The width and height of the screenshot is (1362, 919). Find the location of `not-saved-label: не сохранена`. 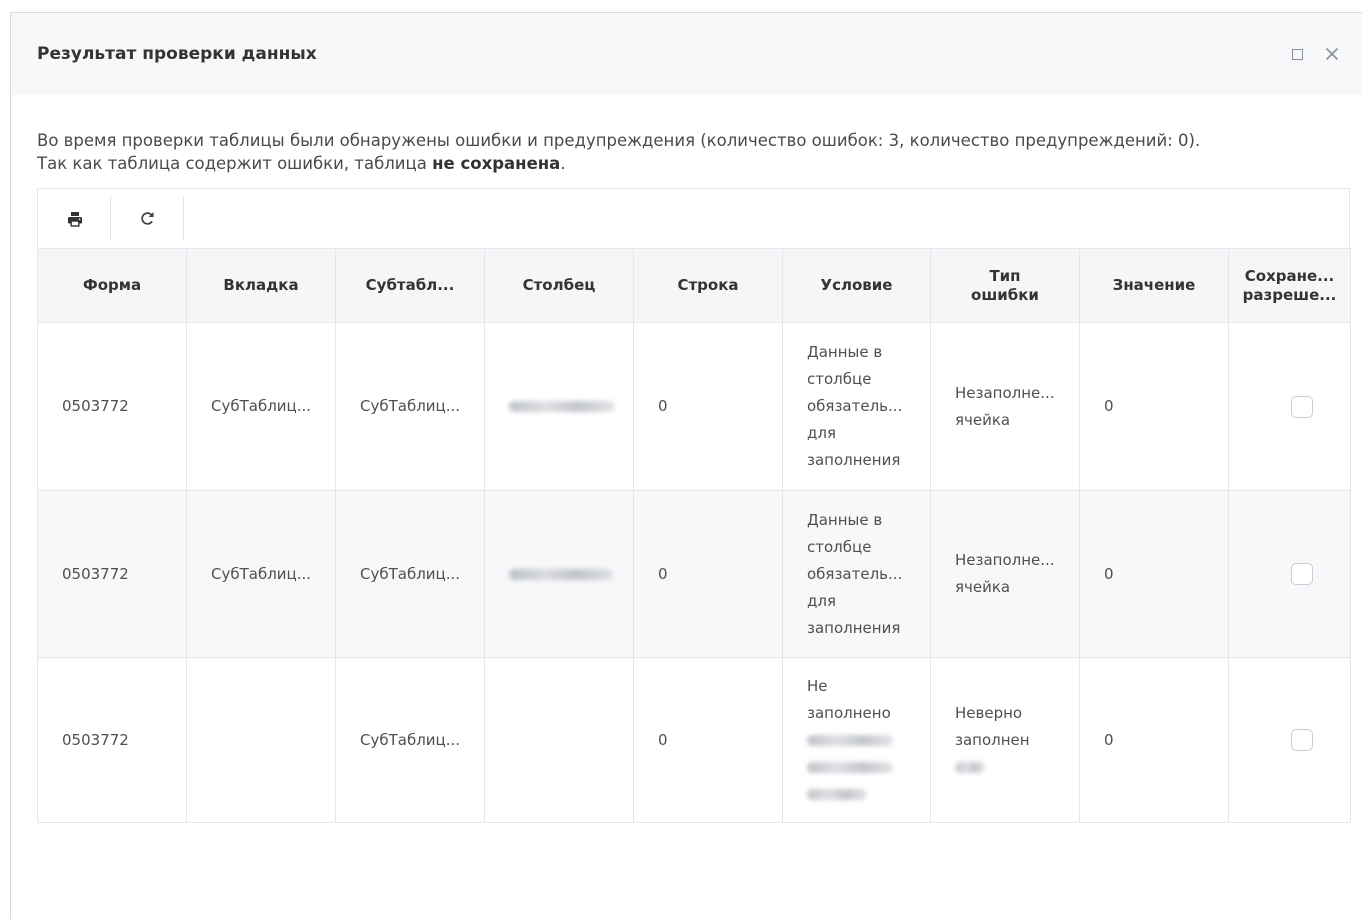

not-saved-label: не сохранена is located at coordinates (496, 163).